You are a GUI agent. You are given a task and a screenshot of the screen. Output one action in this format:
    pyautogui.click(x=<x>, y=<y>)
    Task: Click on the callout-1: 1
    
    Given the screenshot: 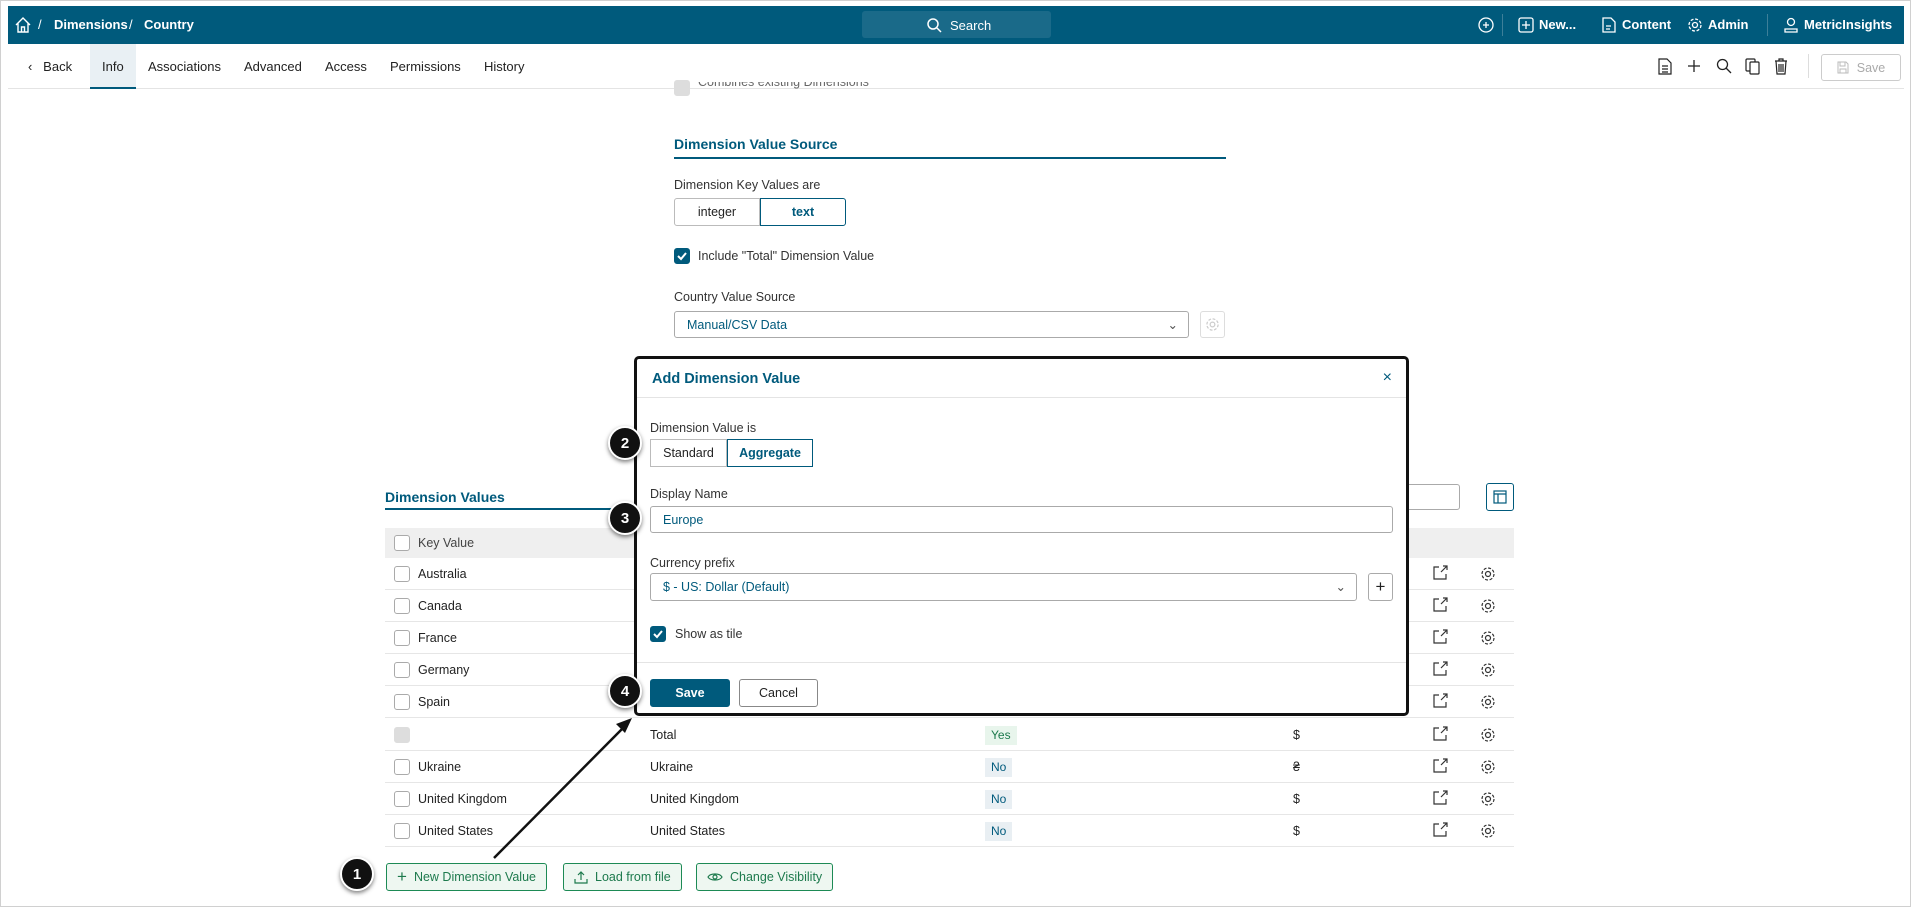 What is the action you would take?
    pyautogui.click(x=357, y=874)
    